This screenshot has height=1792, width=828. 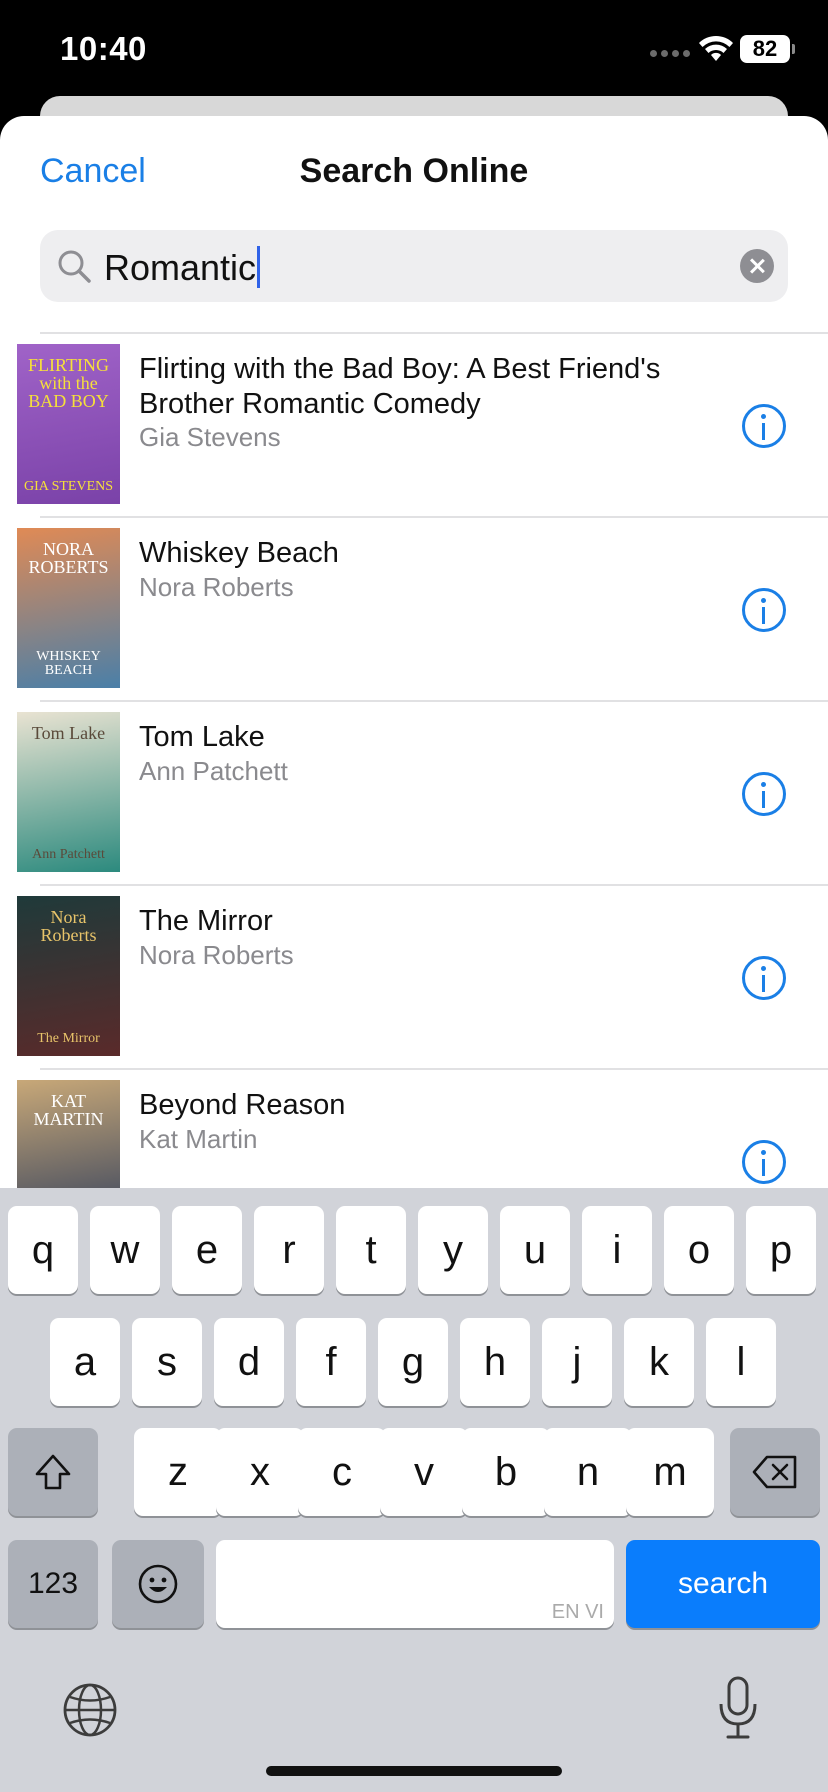 I want to click on search-key: search, so click(x=723, y=1584).